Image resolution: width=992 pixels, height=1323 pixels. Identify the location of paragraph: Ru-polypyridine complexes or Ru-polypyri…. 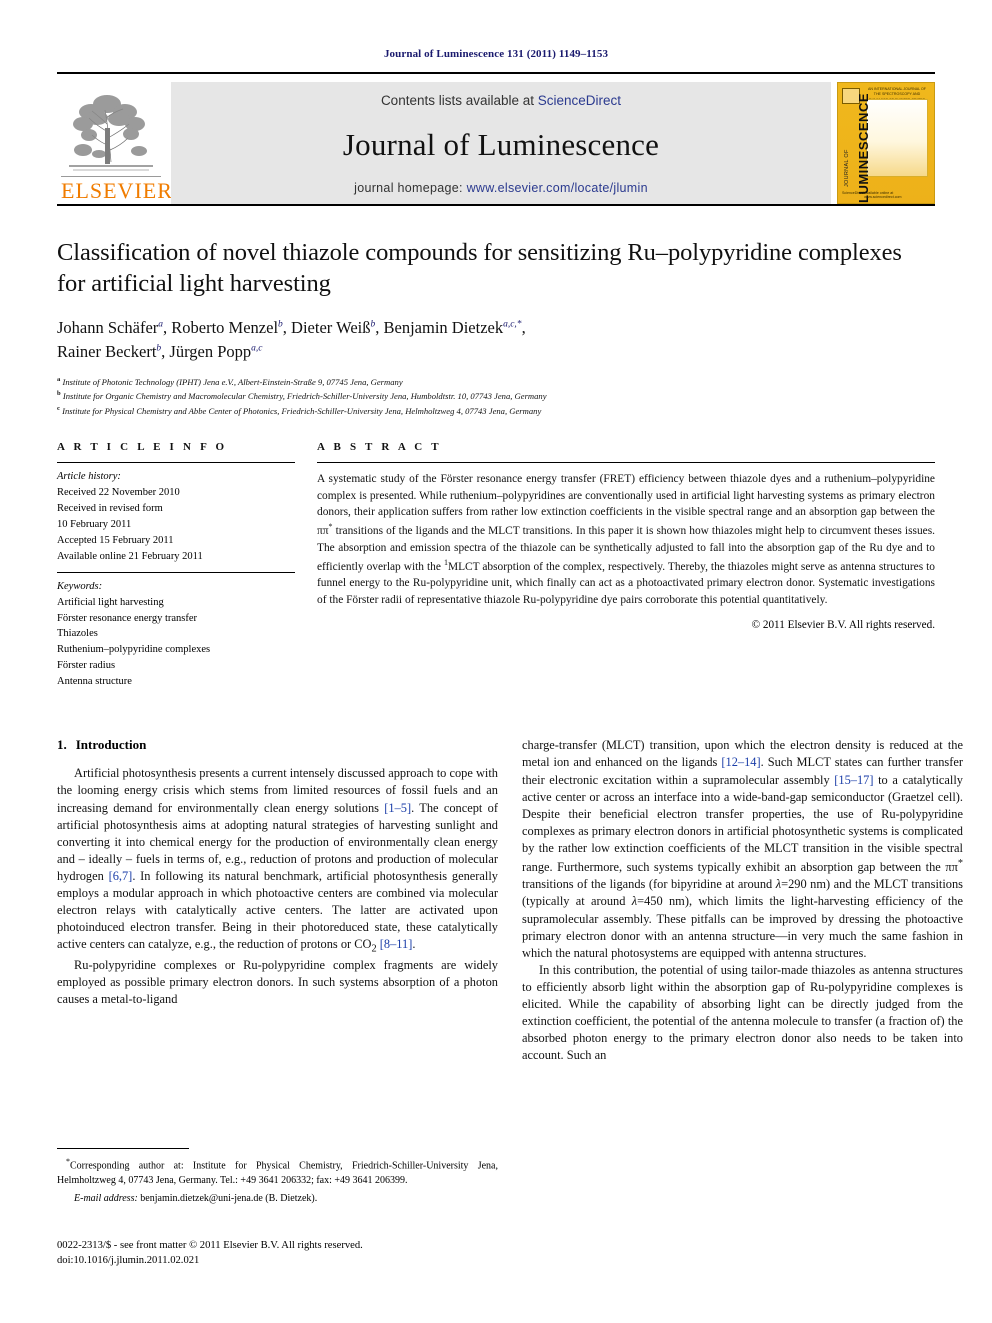
(277, 982).